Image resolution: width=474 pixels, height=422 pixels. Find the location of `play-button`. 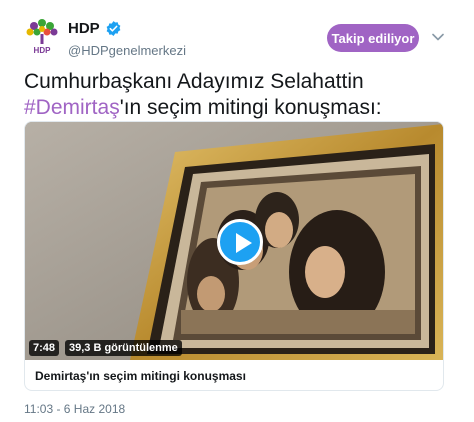

play-button is located at coordinates (240, 242).